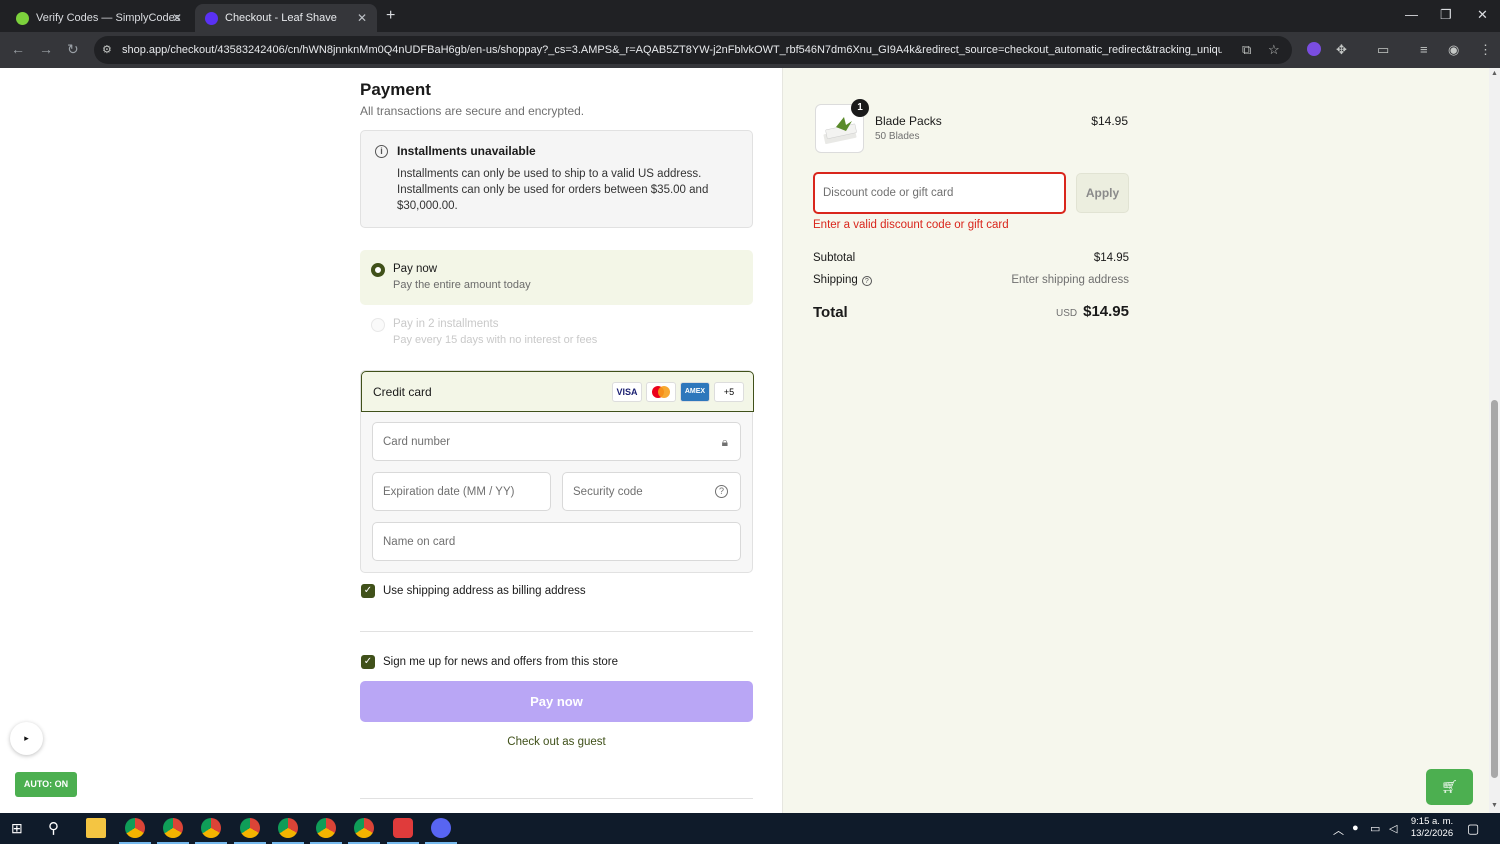  What do you see at coordinates (608, 492) in the screenshot?
I see `security-placeholder: Security code` at bounding box center [608, 492].